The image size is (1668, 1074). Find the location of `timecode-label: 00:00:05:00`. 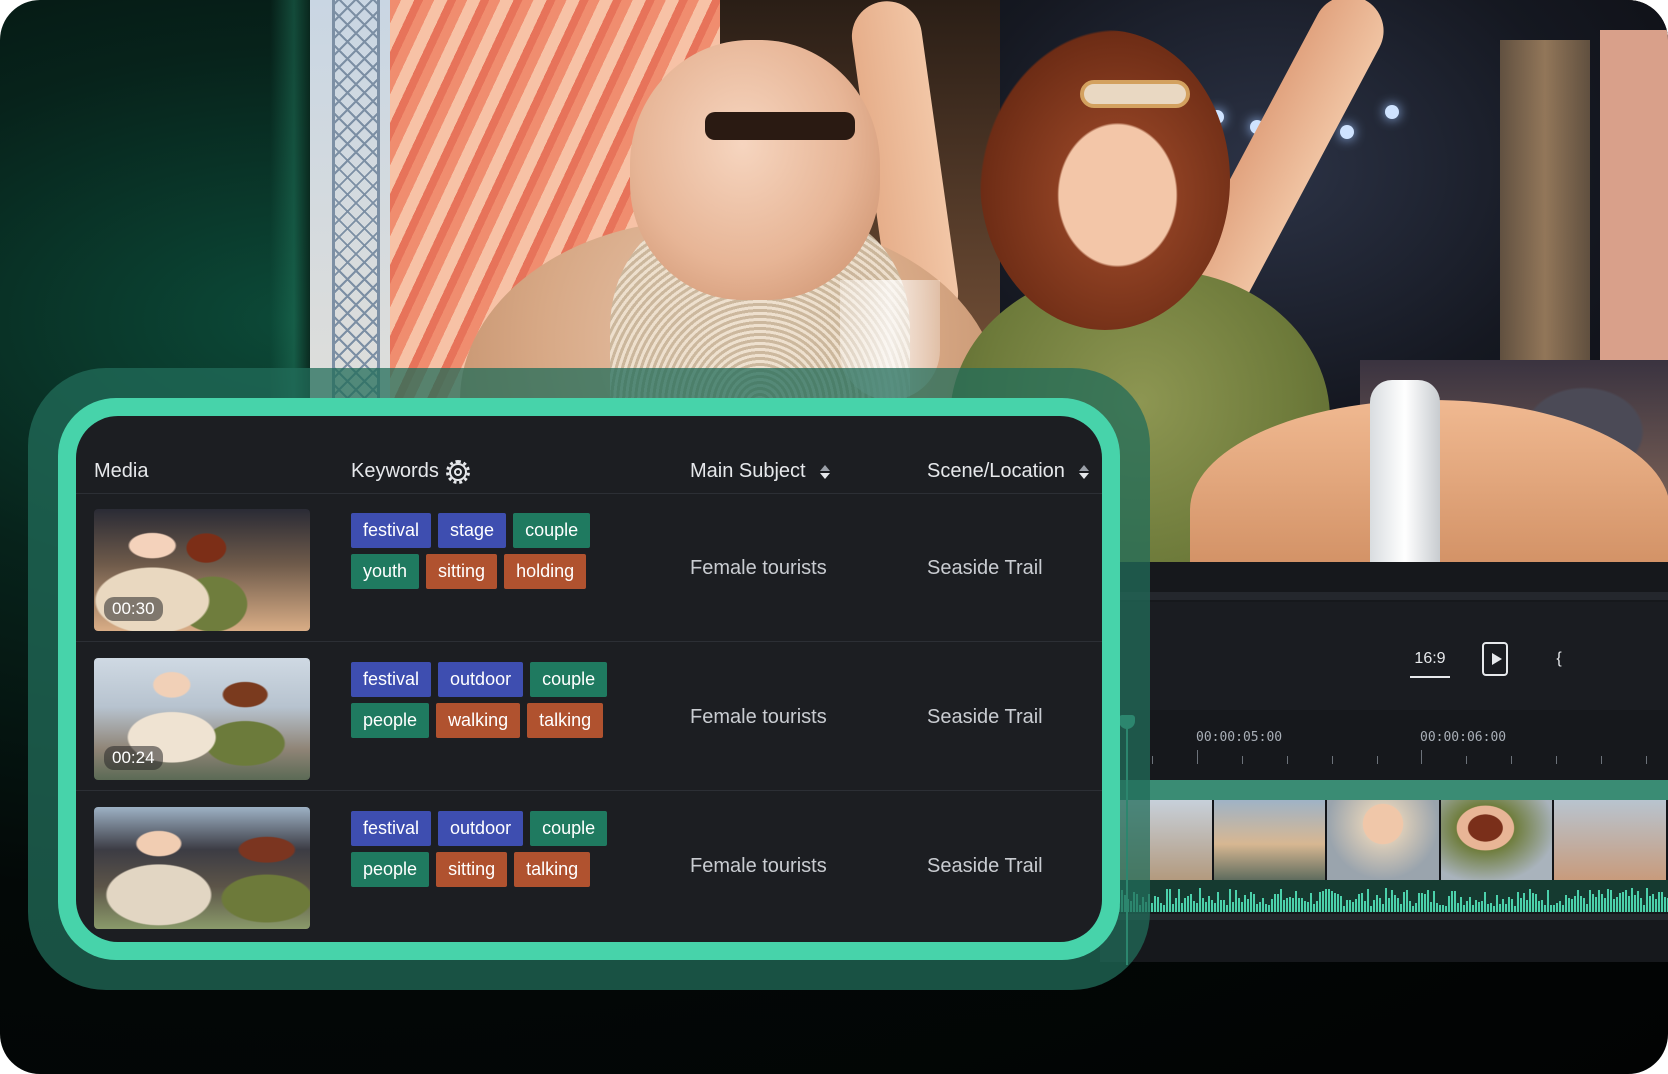

timecode-label: 00:00:05:00 is located at coordinates (1239, 737).